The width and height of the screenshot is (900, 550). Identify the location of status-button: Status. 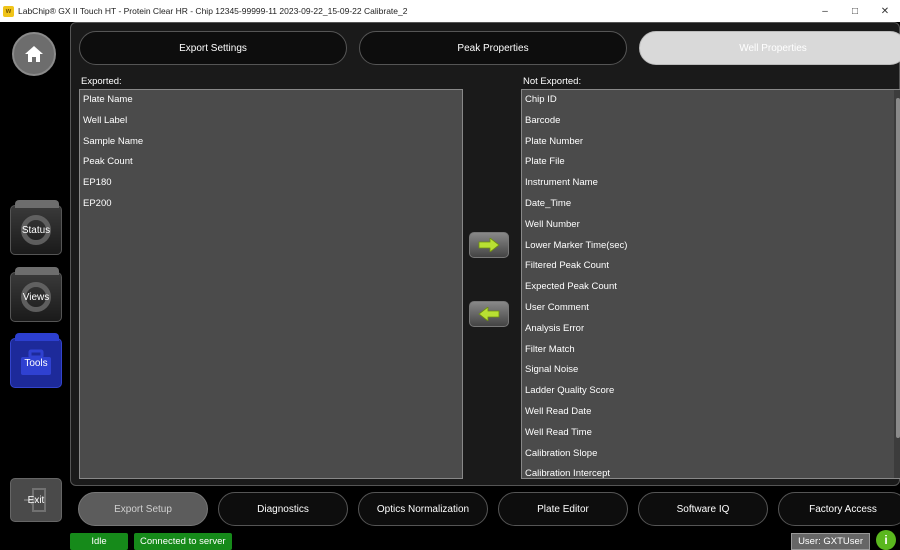
(36, 227).